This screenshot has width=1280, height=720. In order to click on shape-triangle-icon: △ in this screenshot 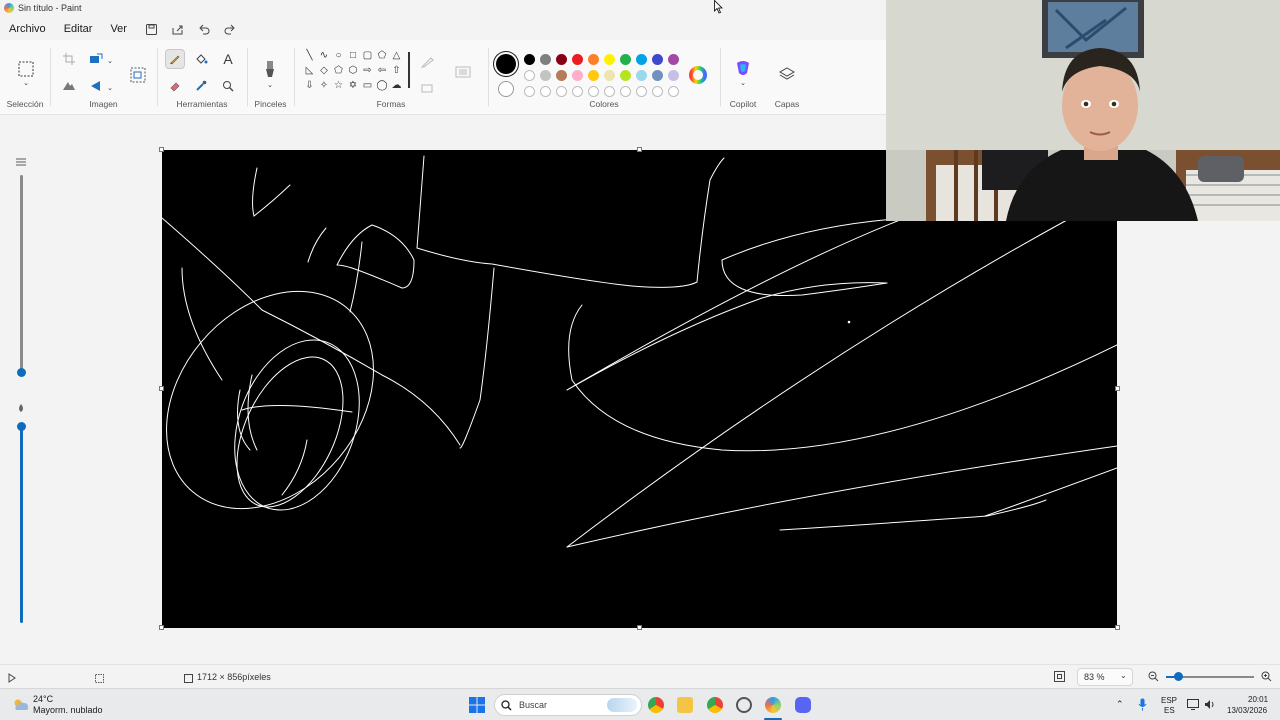, I will do `click(396, 55)`.